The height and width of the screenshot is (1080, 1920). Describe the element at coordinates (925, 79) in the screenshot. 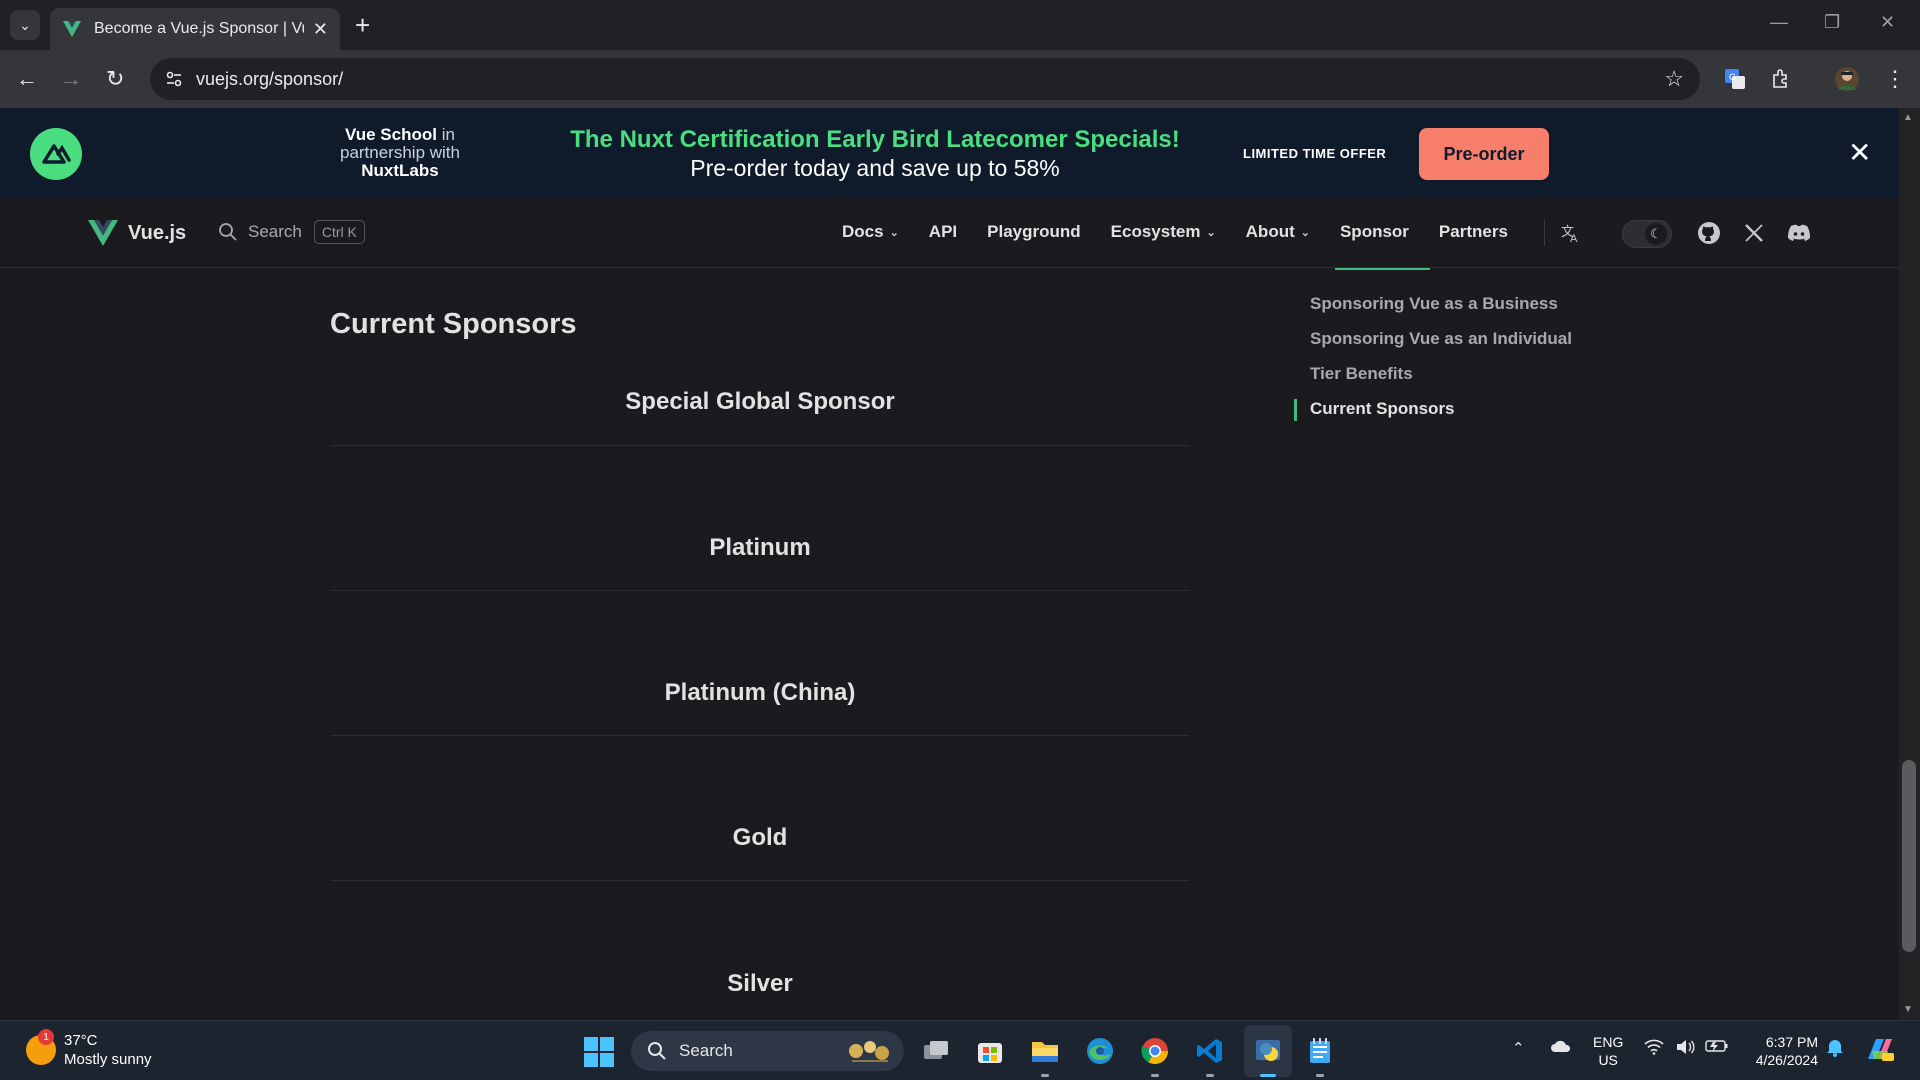

I see `address-bar: vuejs.org/sponsor/ ☆` at that location.